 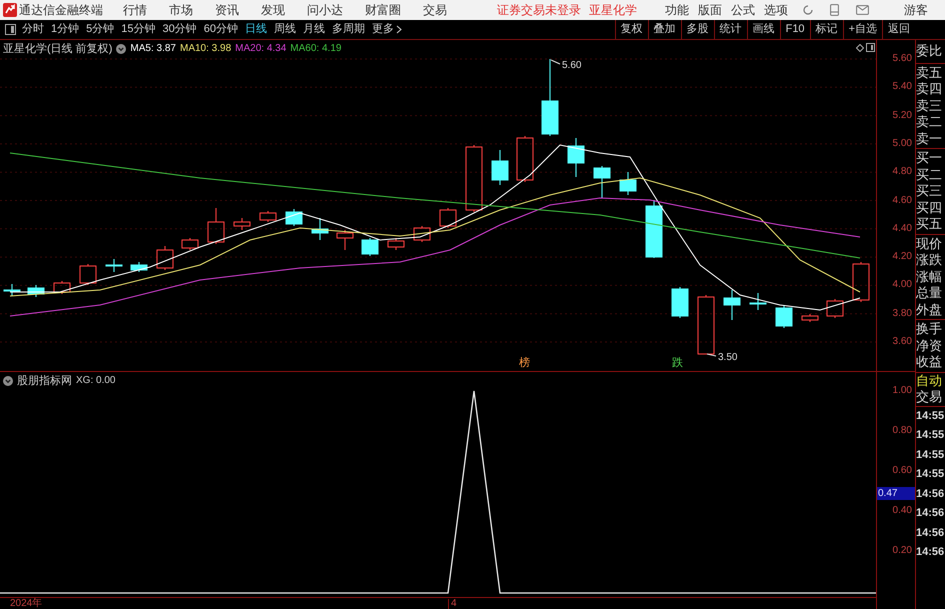 What do you see at coordinates (929, 138) in the screenshot?
I see `quote-label: 卖一` at bounding box center [929, 138].